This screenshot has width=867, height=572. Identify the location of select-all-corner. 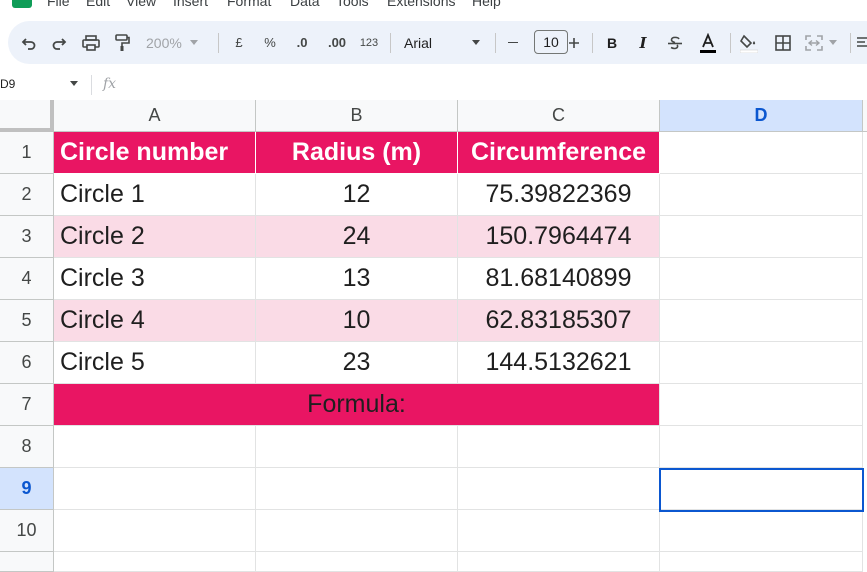
(27, 116).